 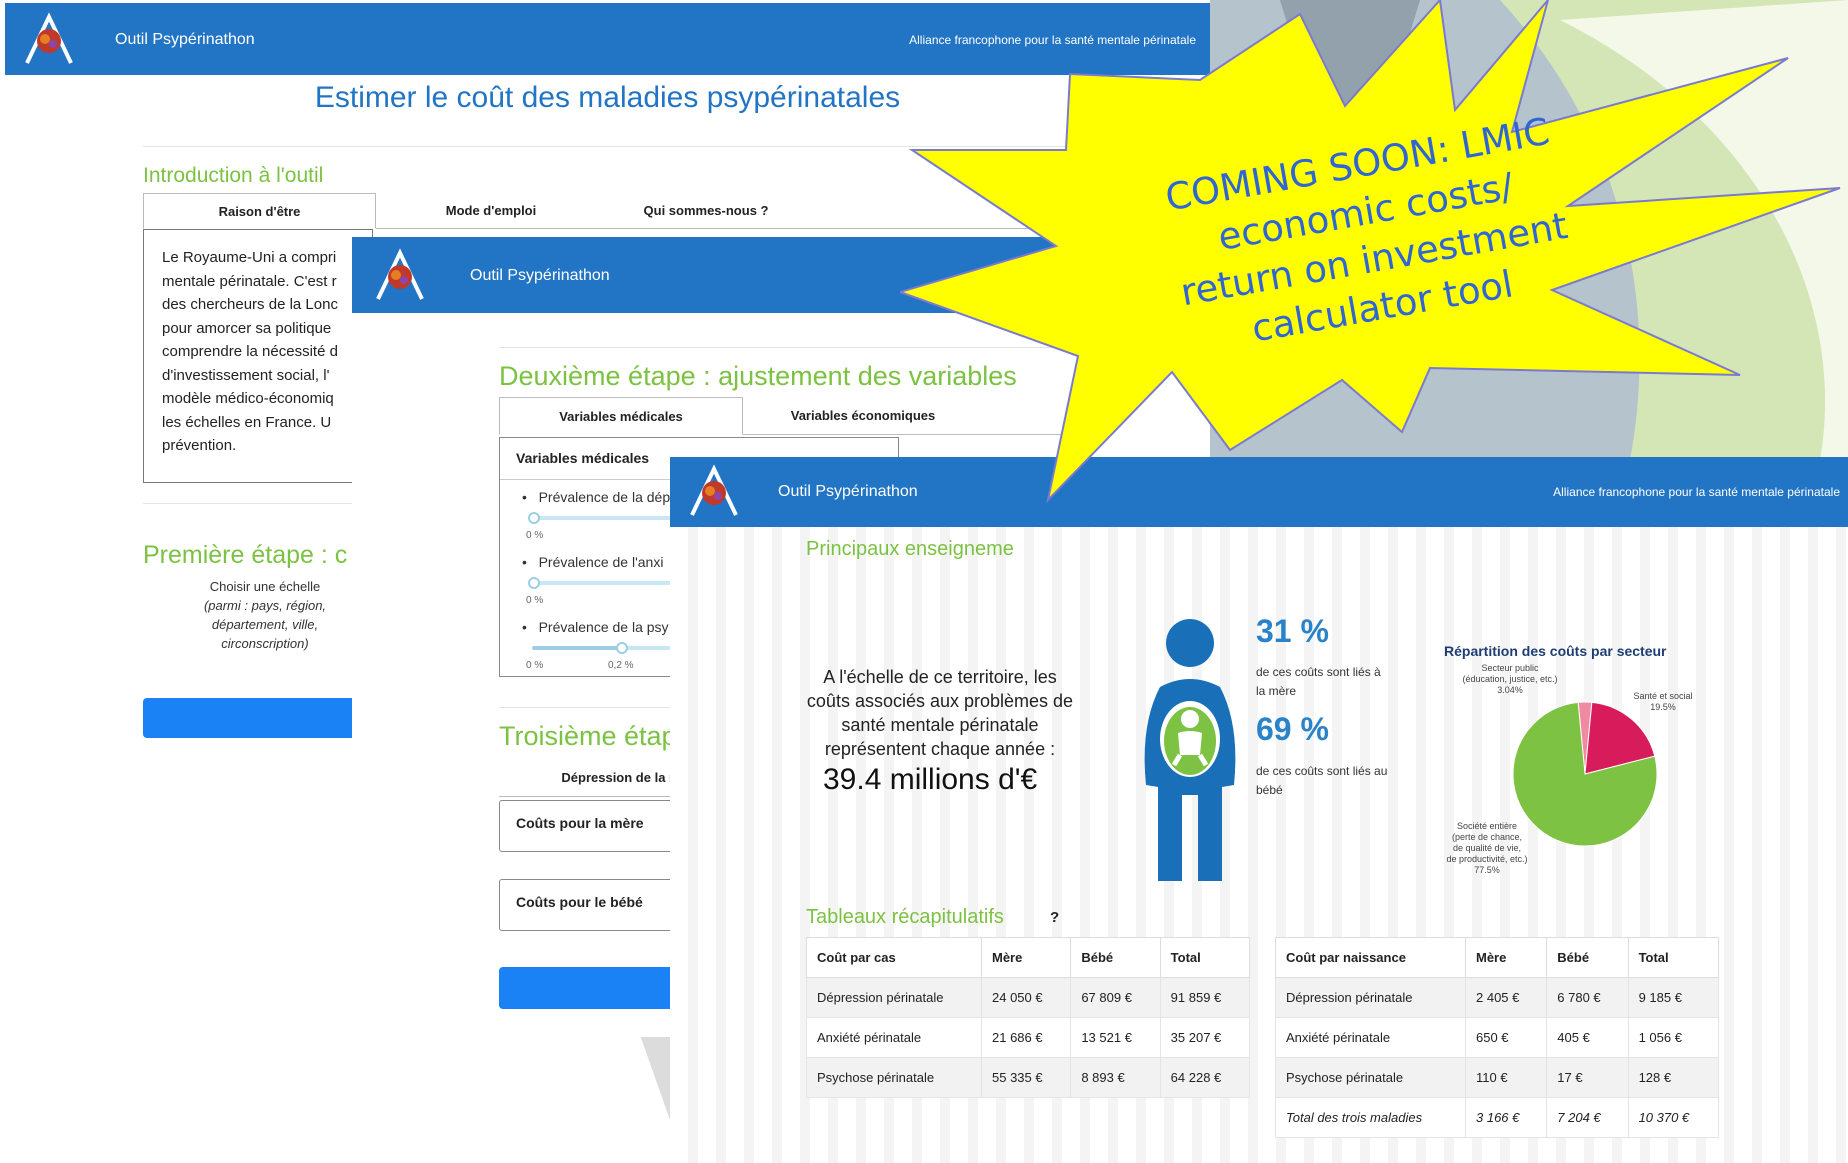 I want to click on table-cell: 1 056 €, so click(x=1673, y=1037).